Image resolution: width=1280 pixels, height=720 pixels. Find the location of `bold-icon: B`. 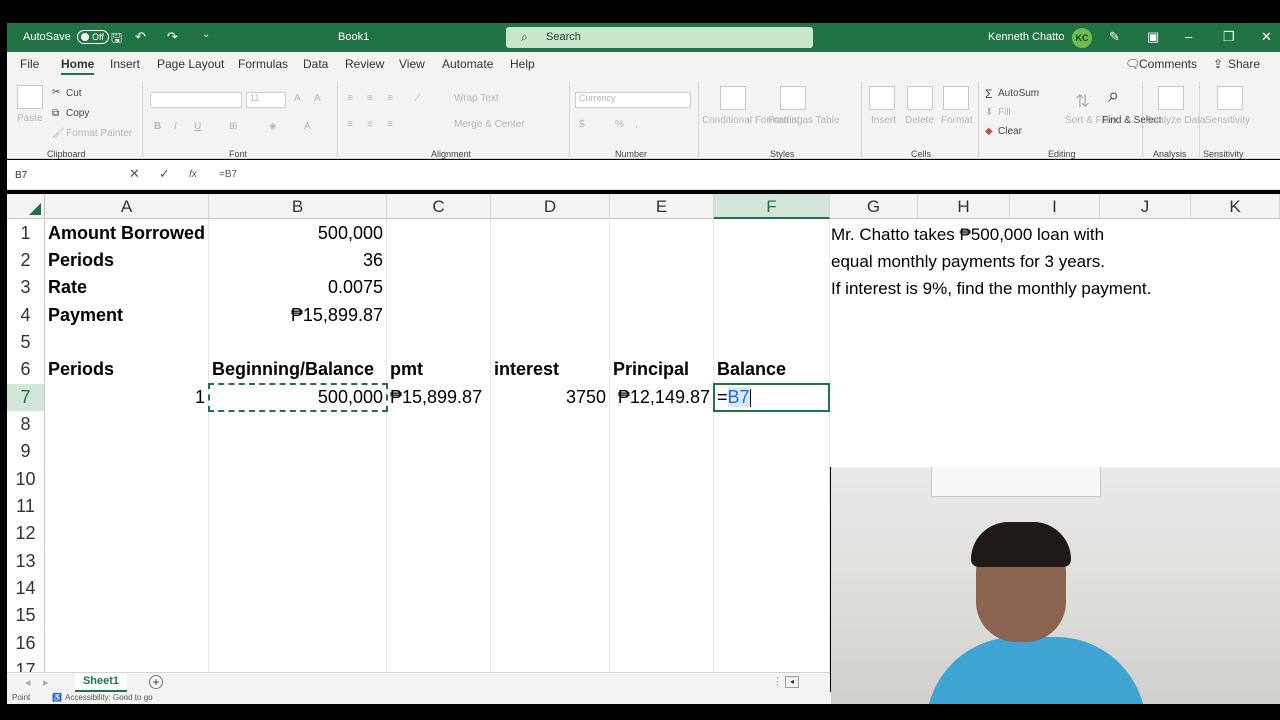

bold-icon: B is located at coordinates (157, 126).